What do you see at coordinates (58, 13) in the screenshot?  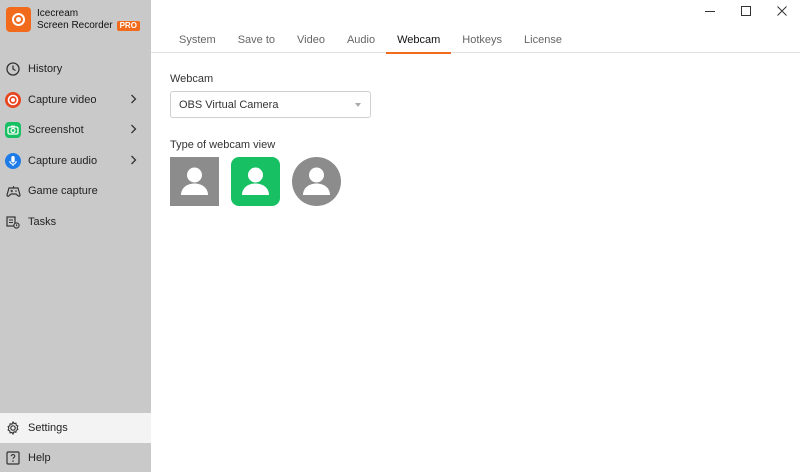 I see `app-name-line1: Icecream` at bounding box center [58, 13].